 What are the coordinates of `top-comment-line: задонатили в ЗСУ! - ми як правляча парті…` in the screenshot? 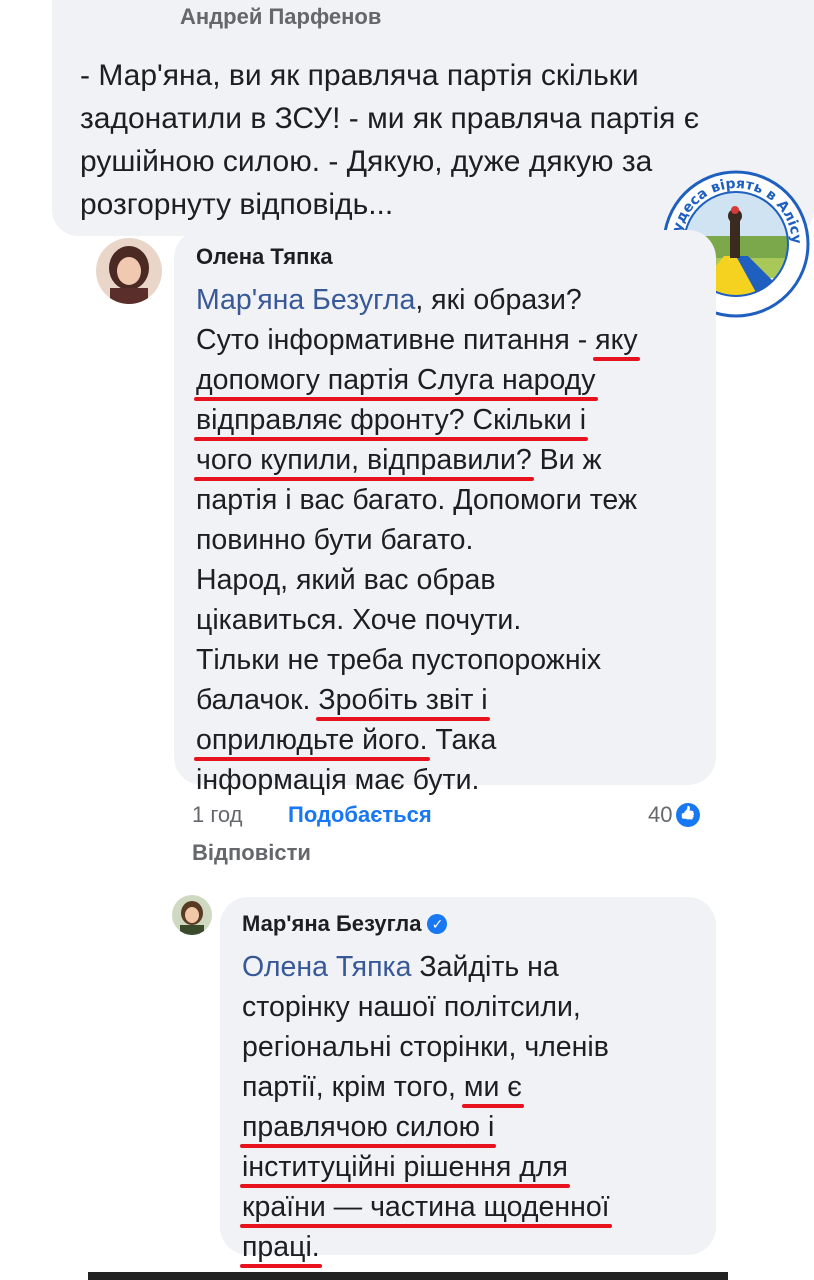 It's located at (390, 118).